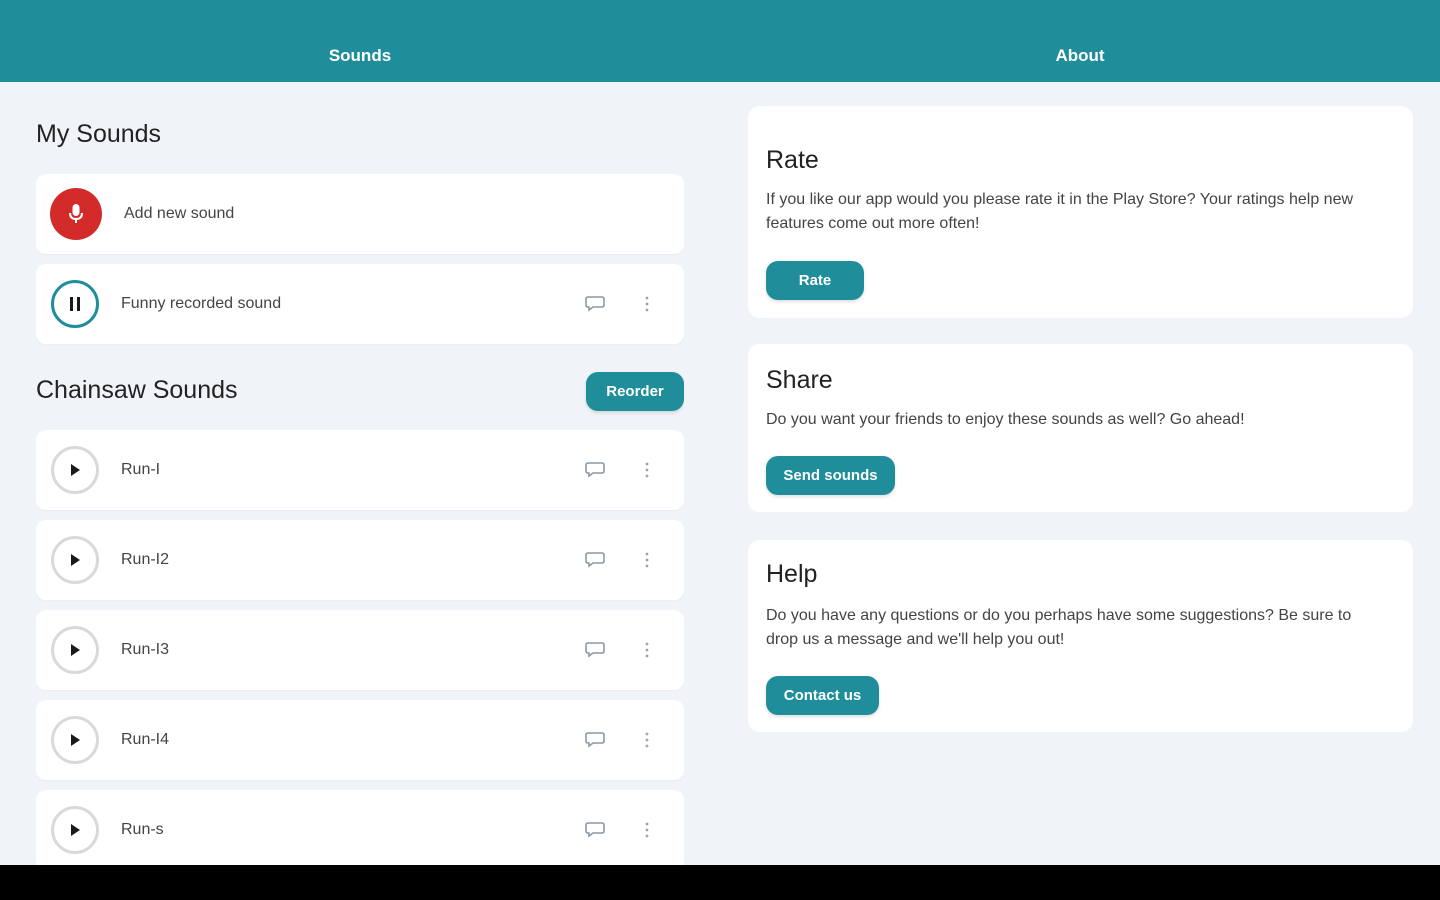  I want to click on contact-us-button: Contact us, so click(822, 695).